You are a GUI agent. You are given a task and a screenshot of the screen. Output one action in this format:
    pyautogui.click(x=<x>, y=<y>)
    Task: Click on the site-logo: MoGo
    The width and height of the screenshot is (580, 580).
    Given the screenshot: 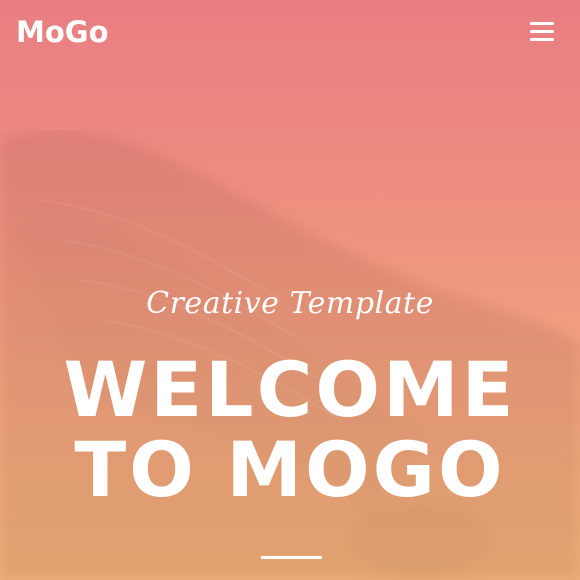 What is the action you would take?
    pyautogui.click(x=62, y=32)
    